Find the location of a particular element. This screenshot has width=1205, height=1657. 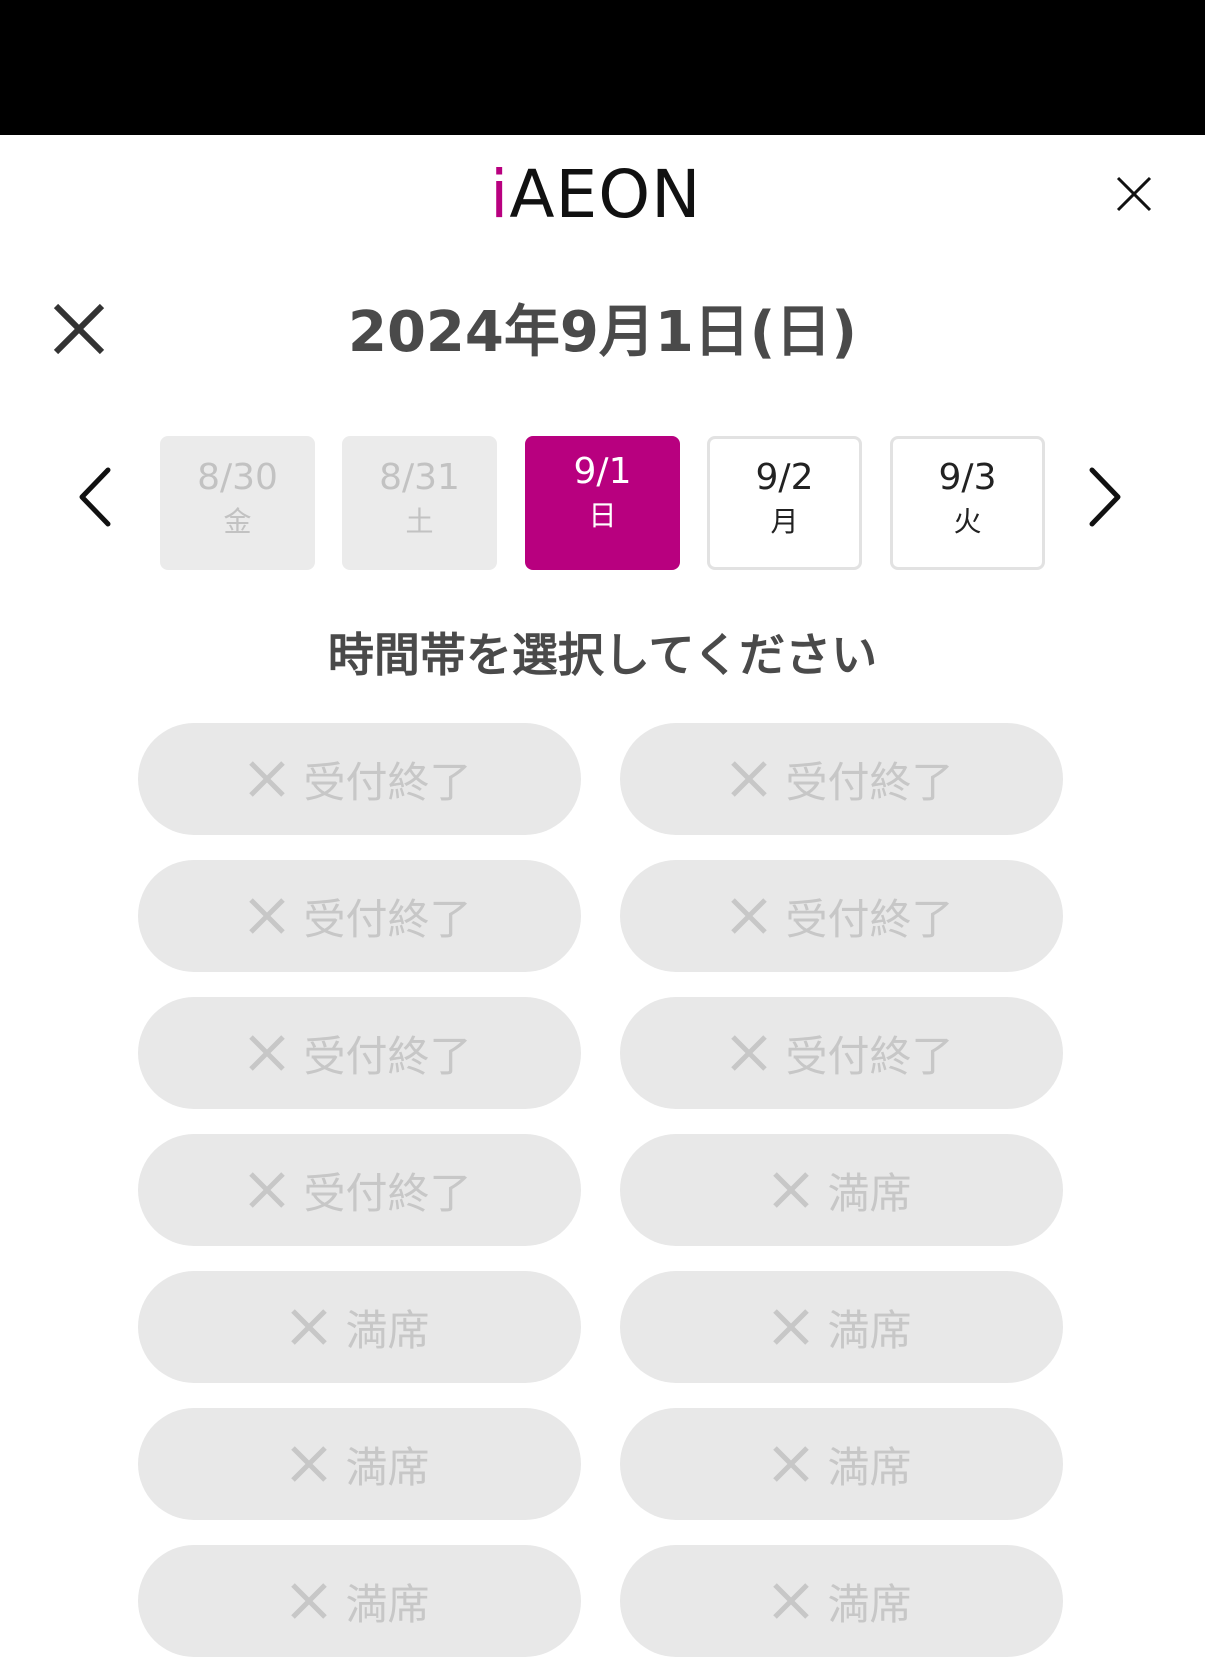

logo-text: AEON is located at coordinates (605, 194).